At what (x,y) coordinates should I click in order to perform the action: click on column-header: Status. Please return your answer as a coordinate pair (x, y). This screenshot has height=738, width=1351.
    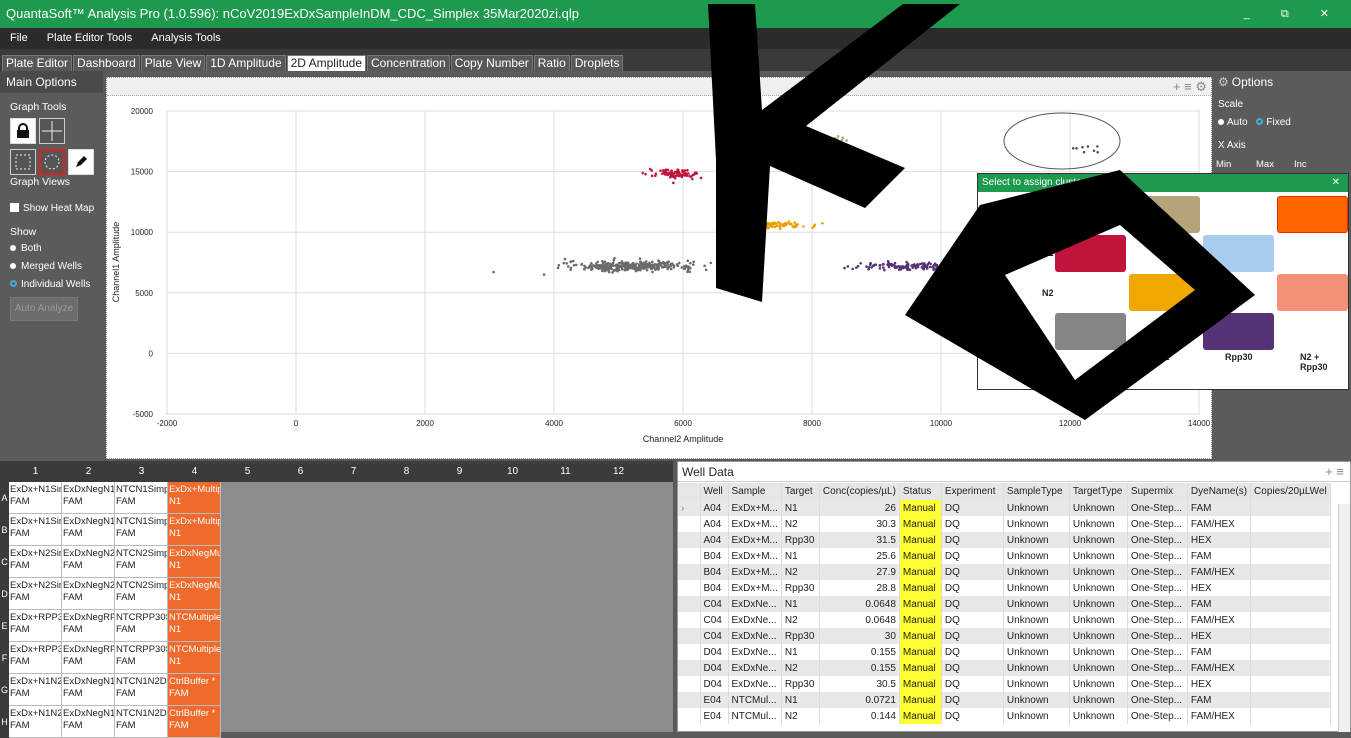
    Looking at the image, I should click on (920, 491).